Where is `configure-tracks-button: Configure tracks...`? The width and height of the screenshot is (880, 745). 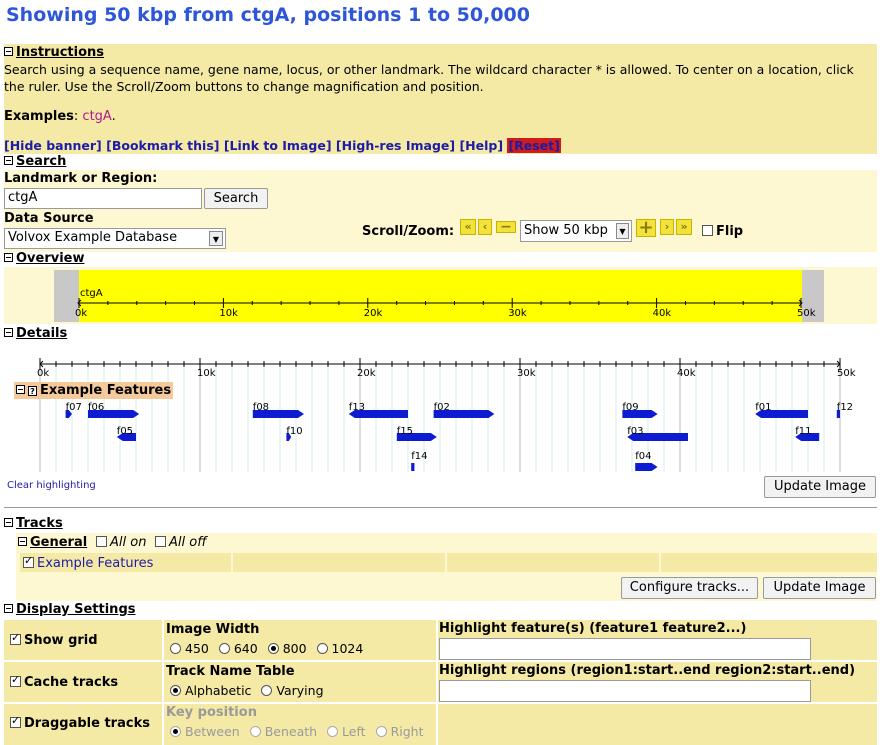
configure-tracks-button: Configure tracks... is located at coordinates (689, 588).